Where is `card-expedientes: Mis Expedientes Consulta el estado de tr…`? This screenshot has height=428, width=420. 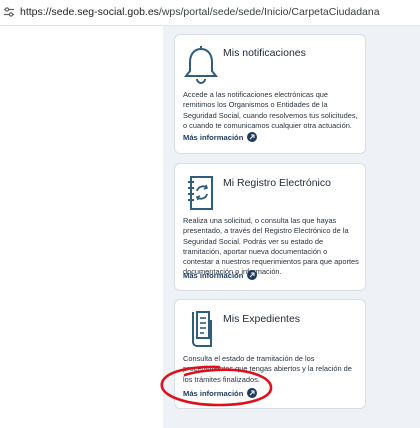
card-expedientes: Mis Expedientes Consulta el estado de tr… is located at coordinates (270, 354).